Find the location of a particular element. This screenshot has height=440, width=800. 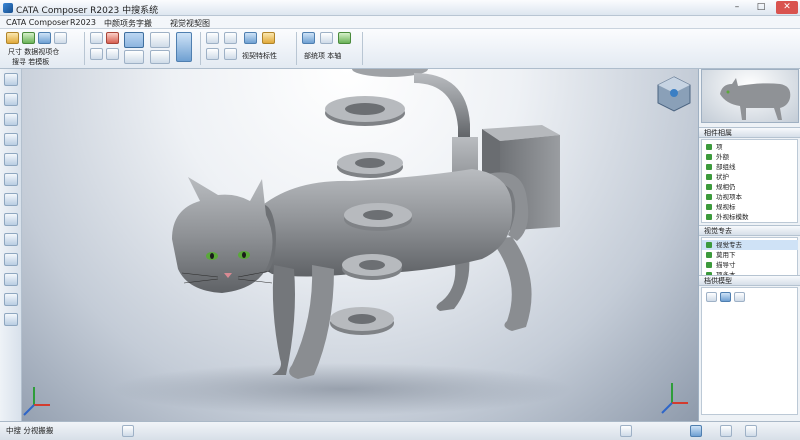

undo-icon is located at coordinates (96, 38).